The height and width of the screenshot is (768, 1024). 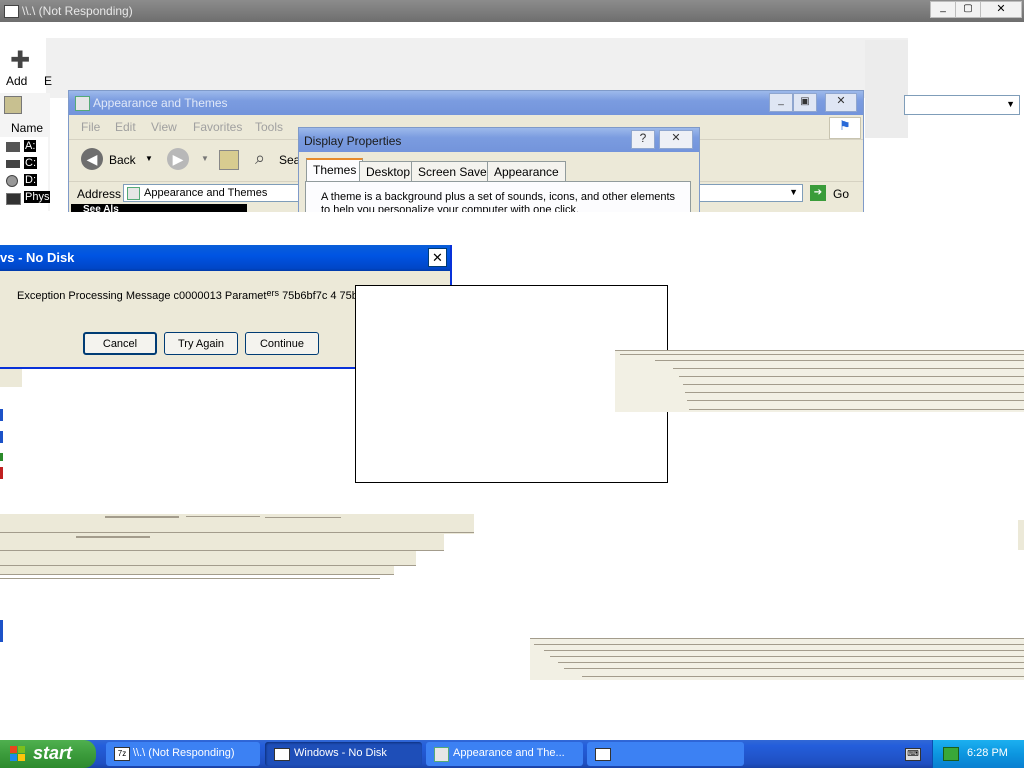 I want to click on tab-appearance: Appearance, so click(x=526, y=171).